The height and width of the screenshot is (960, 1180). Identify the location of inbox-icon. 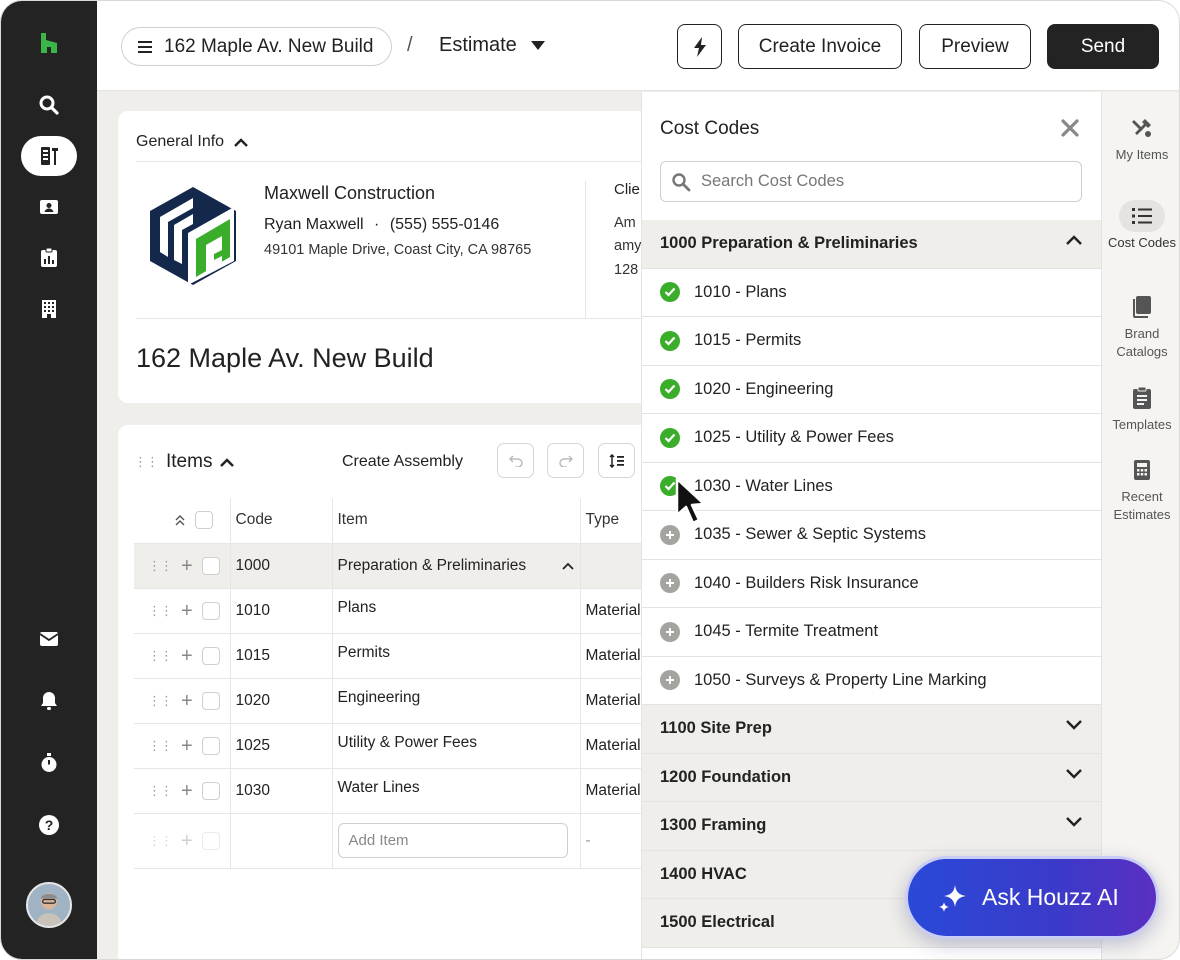
(49, 639).